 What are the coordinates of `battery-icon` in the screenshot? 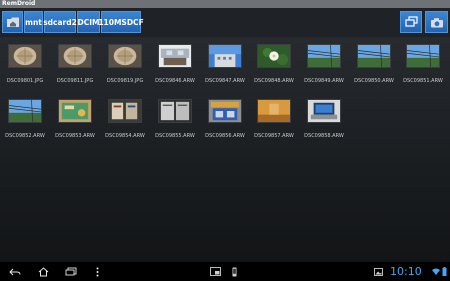 It's located at (444, 271).